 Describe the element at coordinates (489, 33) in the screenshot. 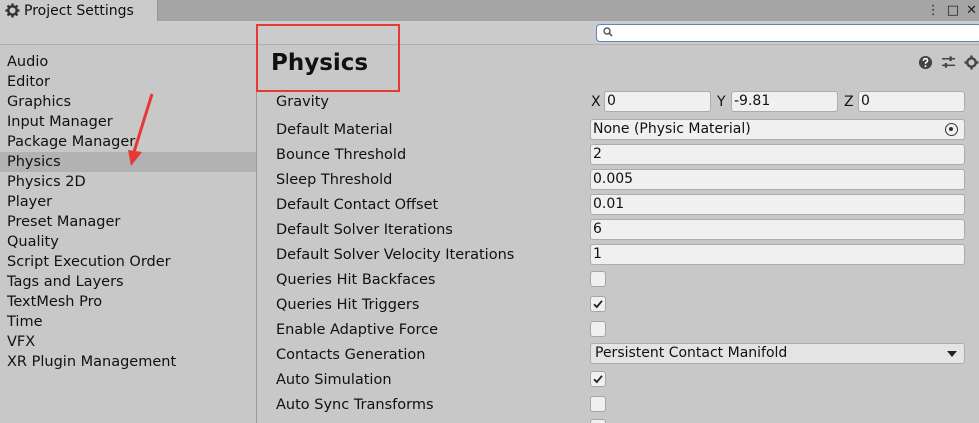

I see `toolbar` at that location.